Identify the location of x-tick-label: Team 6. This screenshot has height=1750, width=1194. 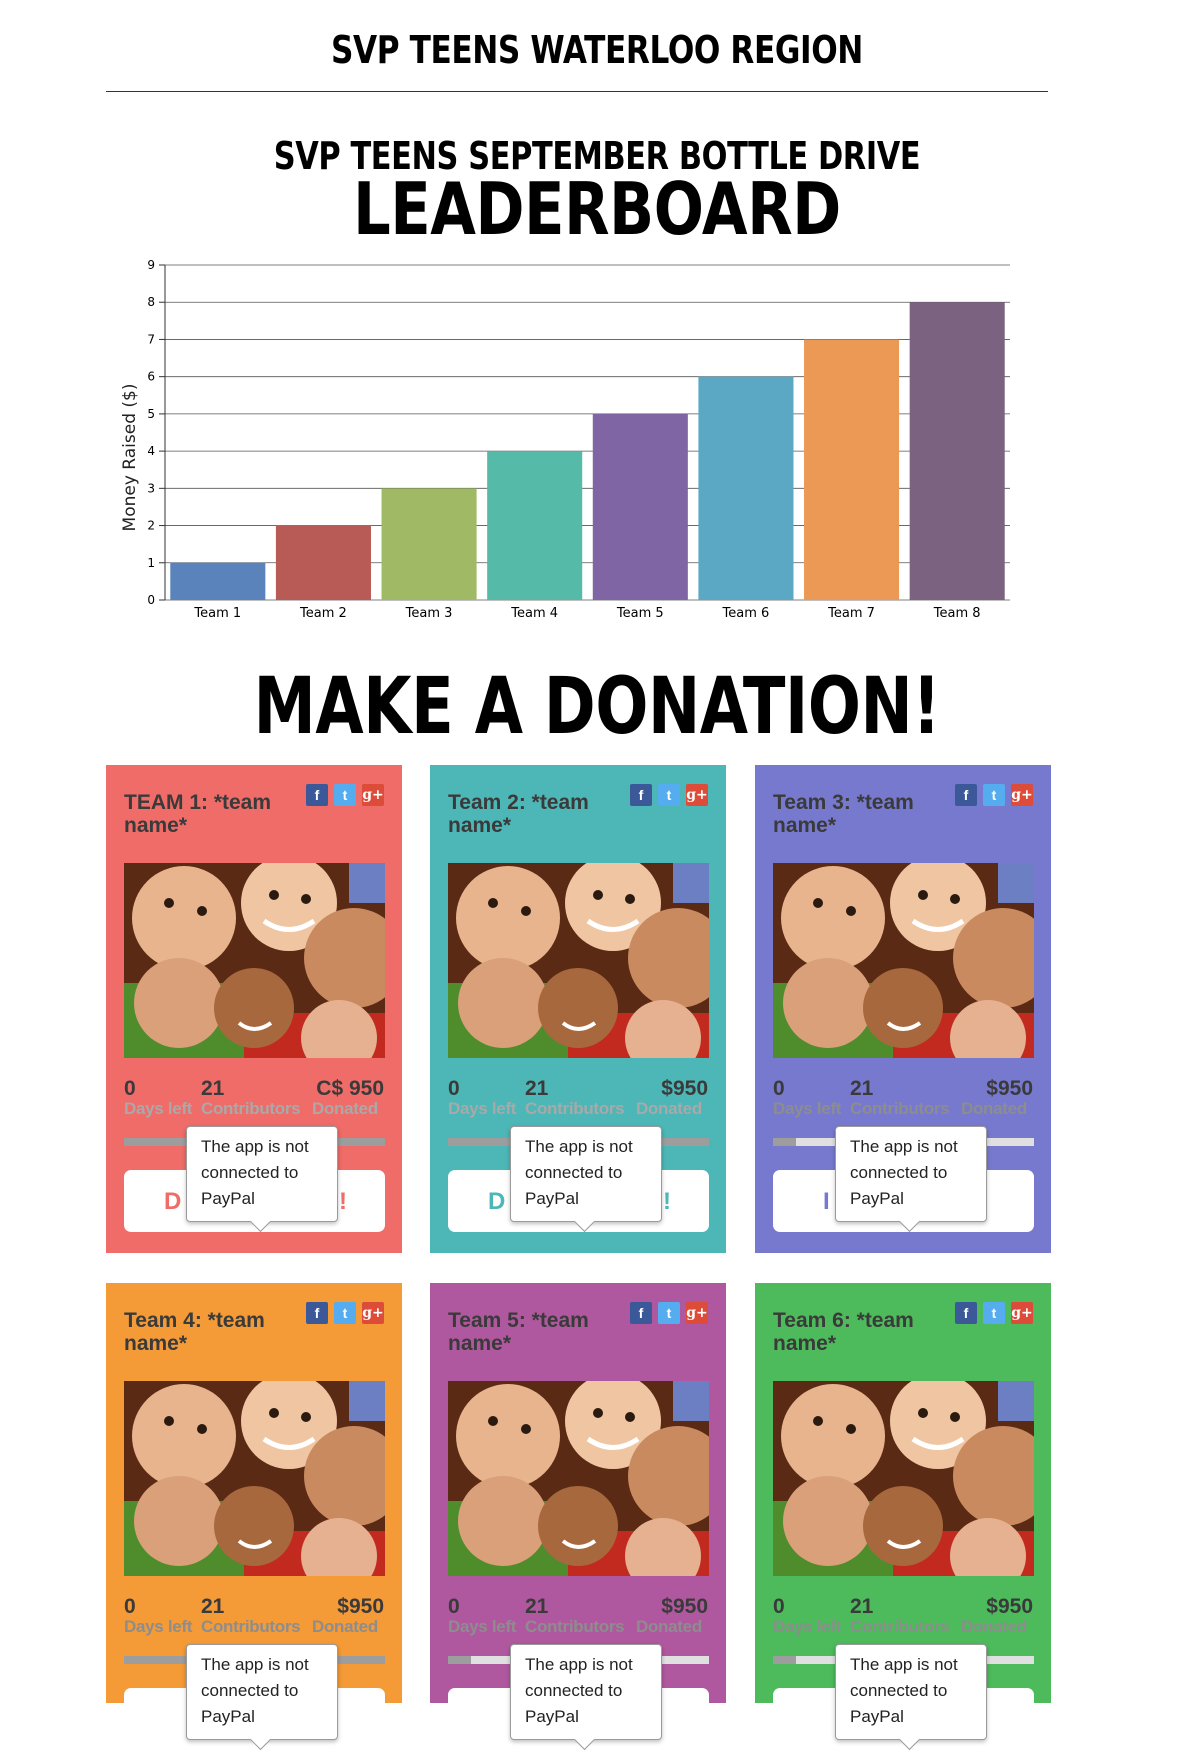
(746, 613).